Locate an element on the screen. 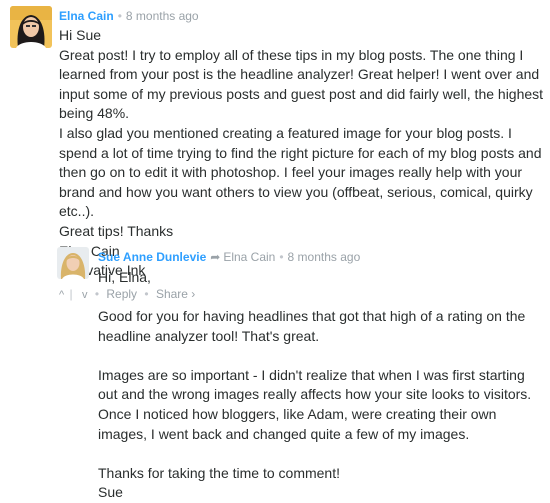 This screenshot has width=550, height=503. message-paragraph: Hi, Elna, is located at coordinates (124, 277).